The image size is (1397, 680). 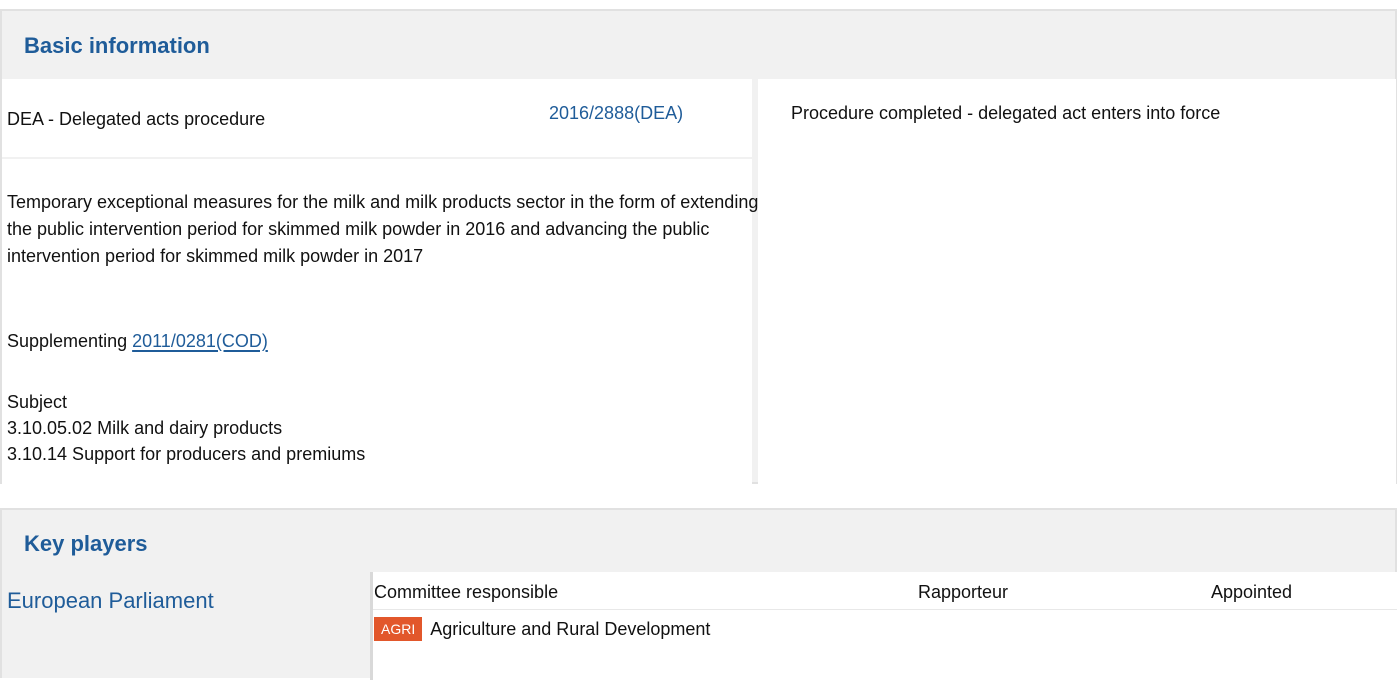 What do you see at coordinates (1252, 592) in the screenshot?
I see `appointed-header: Appointed` at bounding box center [1252, 592].